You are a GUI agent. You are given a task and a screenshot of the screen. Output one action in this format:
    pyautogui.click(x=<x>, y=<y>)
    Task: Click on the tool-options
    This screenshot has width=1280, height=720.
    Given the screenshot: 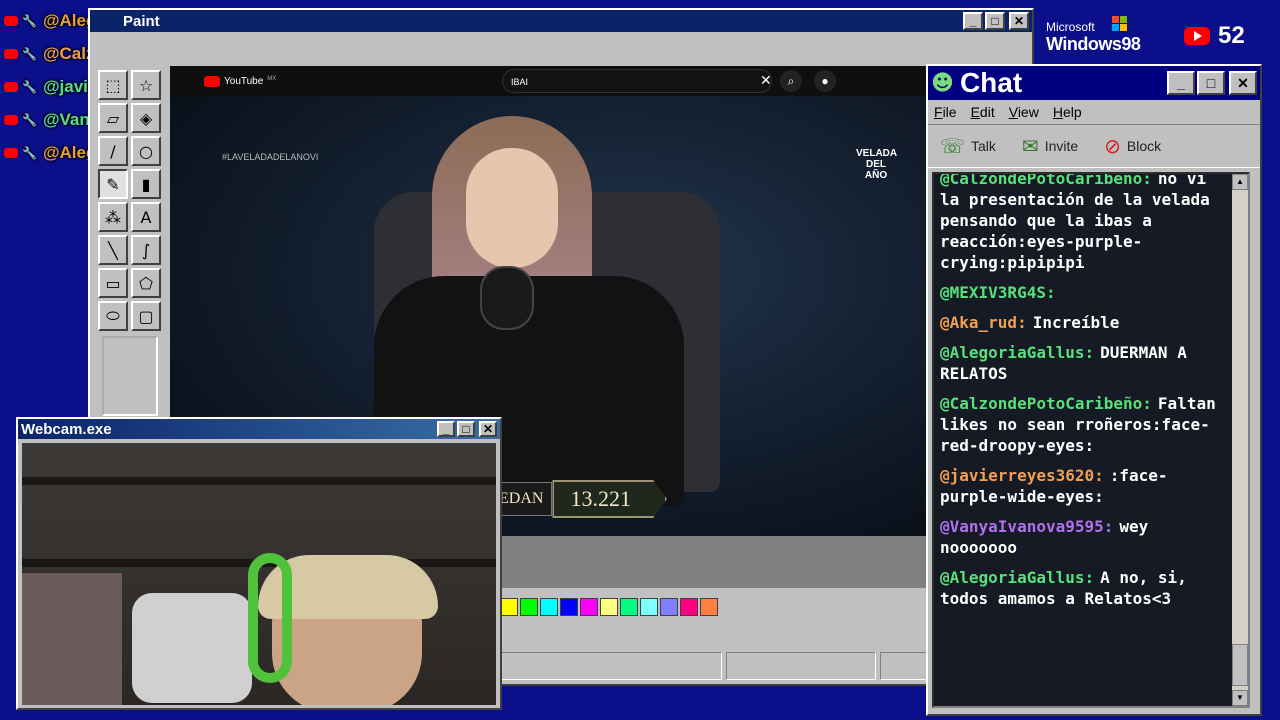 What is the action you would take?
    pyautogui.click(x=130, y=376)
    